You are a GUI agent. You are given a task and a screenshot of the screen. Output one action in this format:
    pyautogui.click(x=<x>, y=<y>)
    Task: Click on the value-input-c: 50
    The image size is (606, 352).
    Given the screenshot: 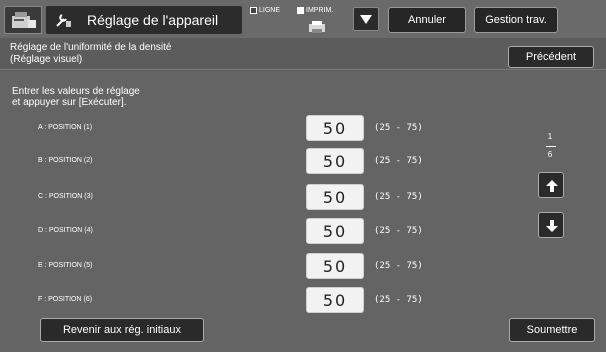 What is the action you would take?
    pyautogui.click(x=335, y=197)
    